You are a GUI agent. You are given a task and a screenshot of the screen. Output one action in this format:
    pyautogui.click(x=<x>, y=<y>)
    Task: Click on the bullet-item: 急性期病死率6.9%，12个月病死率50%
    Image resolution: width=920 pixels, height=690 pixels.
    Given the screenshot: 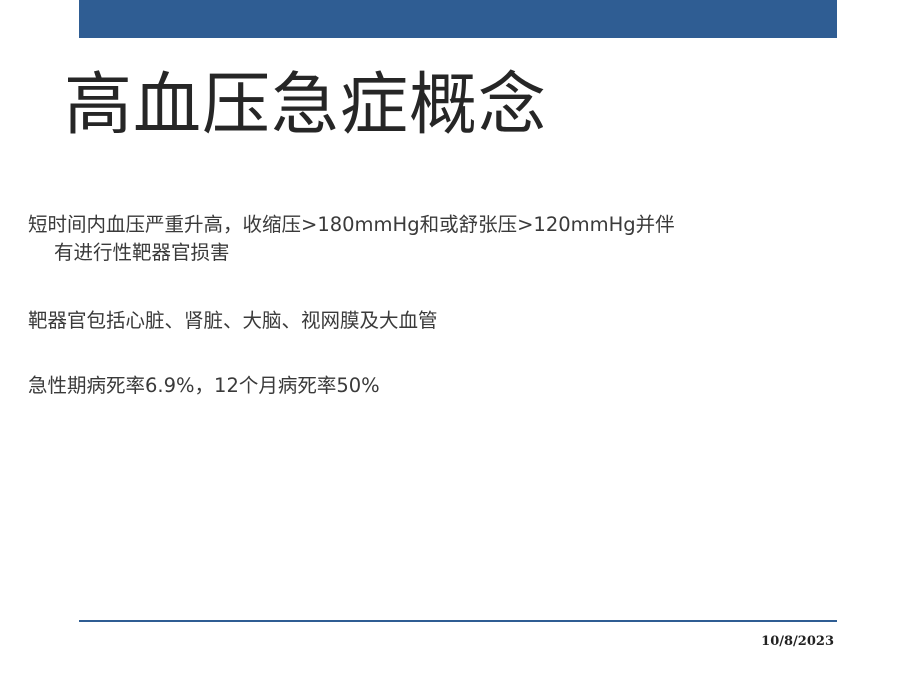 What is the action you would take?
    pyautogui.click(x=204, y=386)
    